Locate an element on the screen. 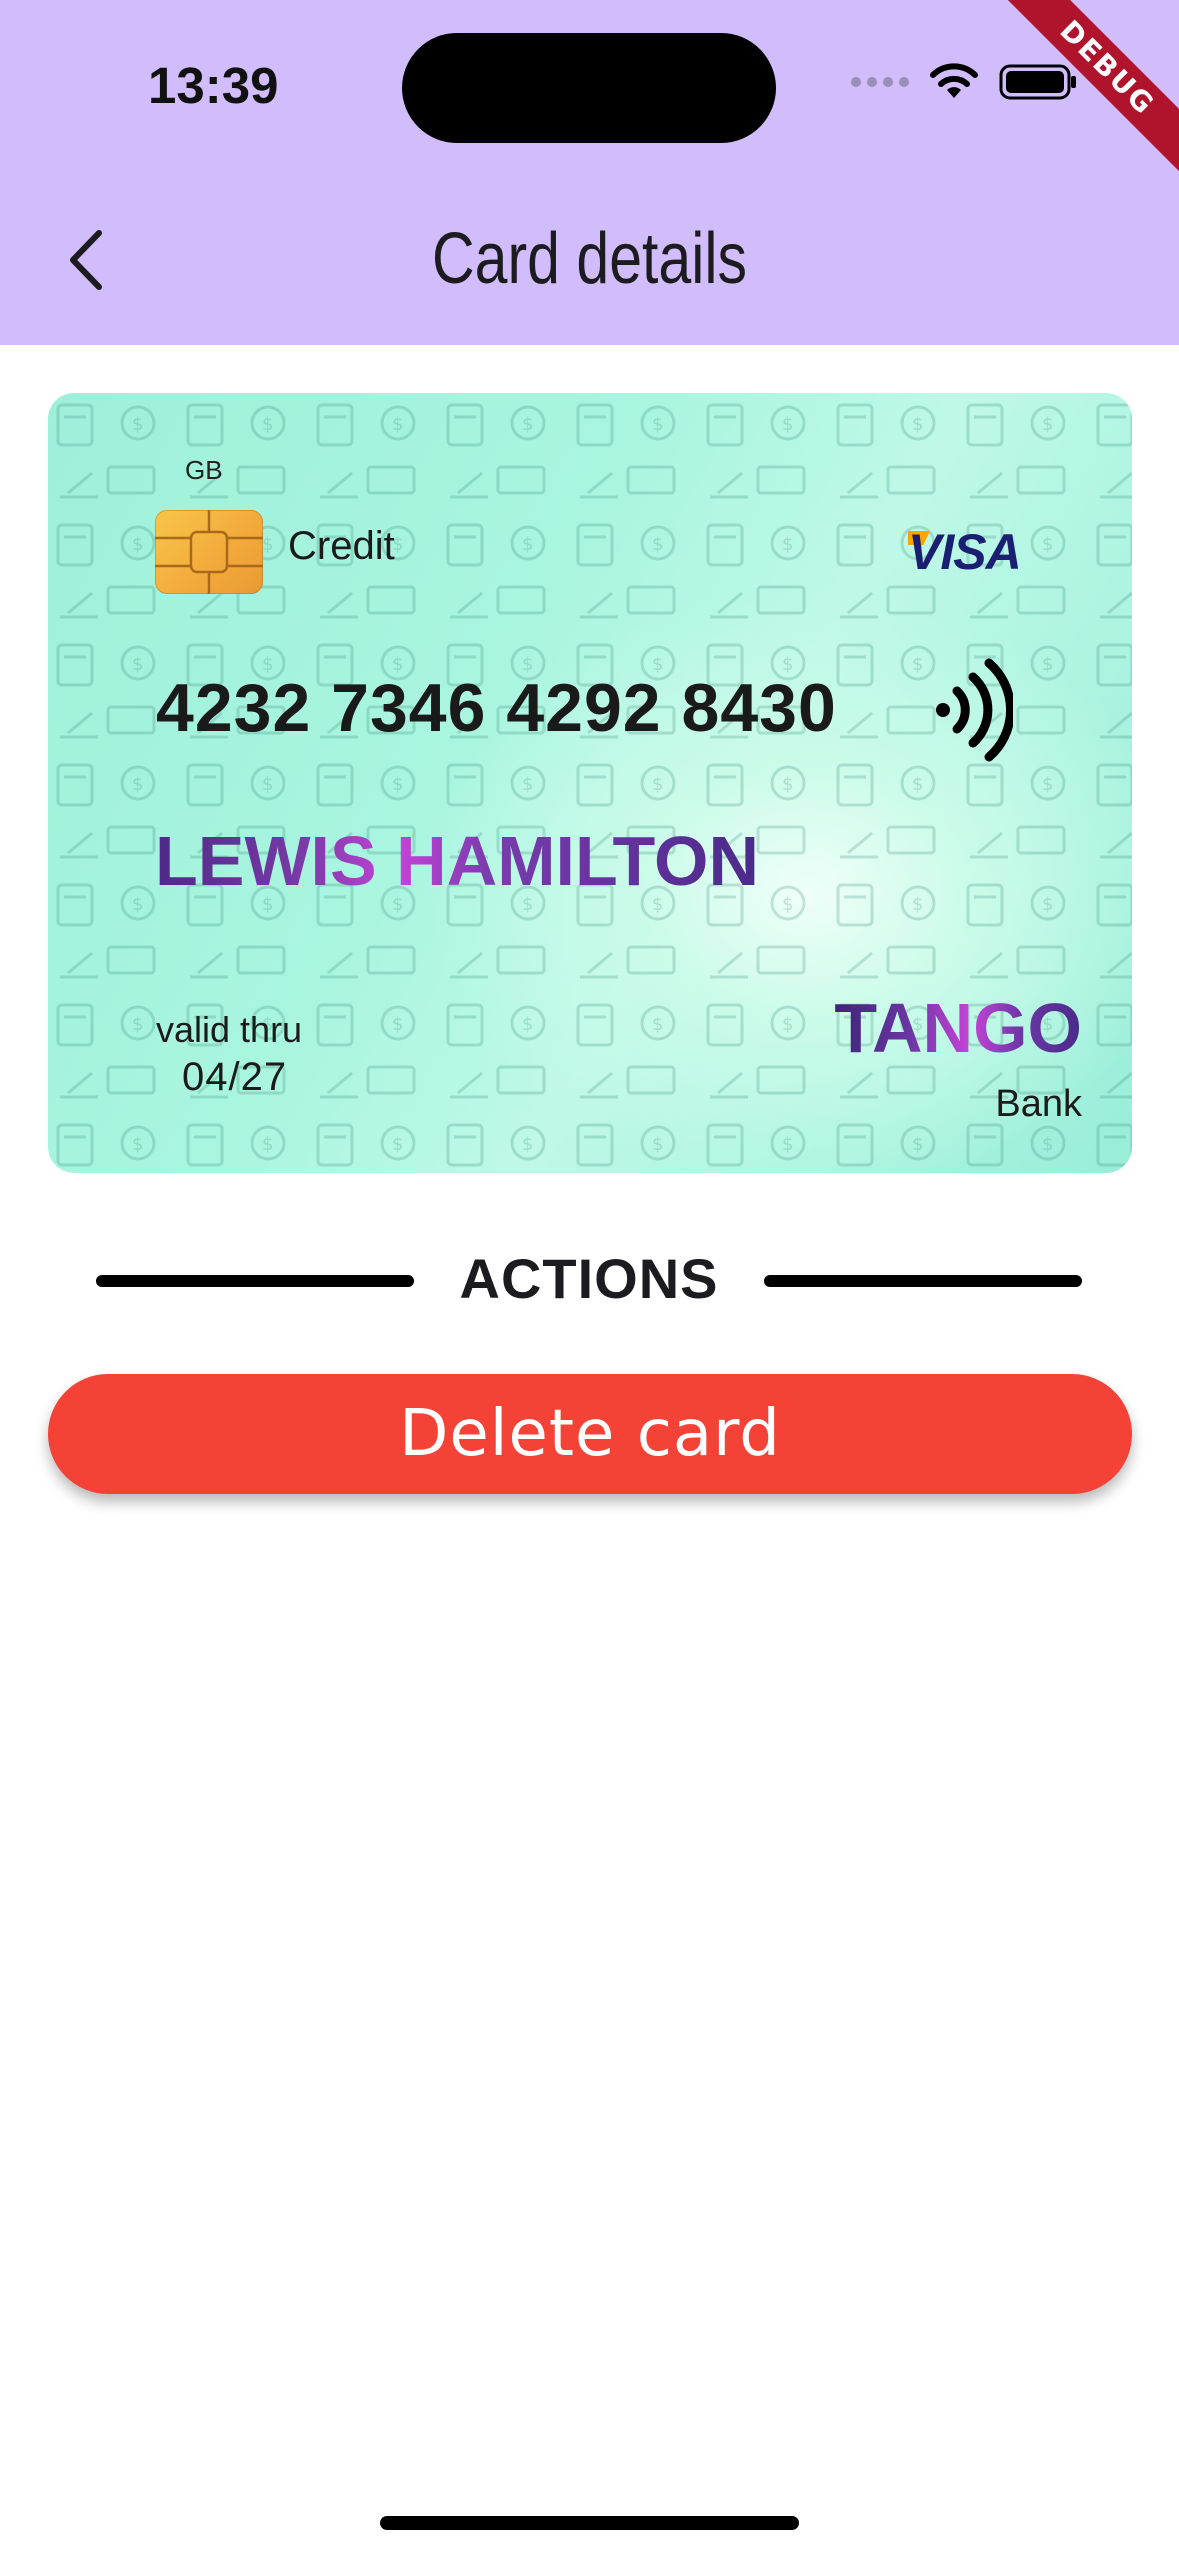  actions-section-label: ACTIONS is located at coordinates (589, 1278).